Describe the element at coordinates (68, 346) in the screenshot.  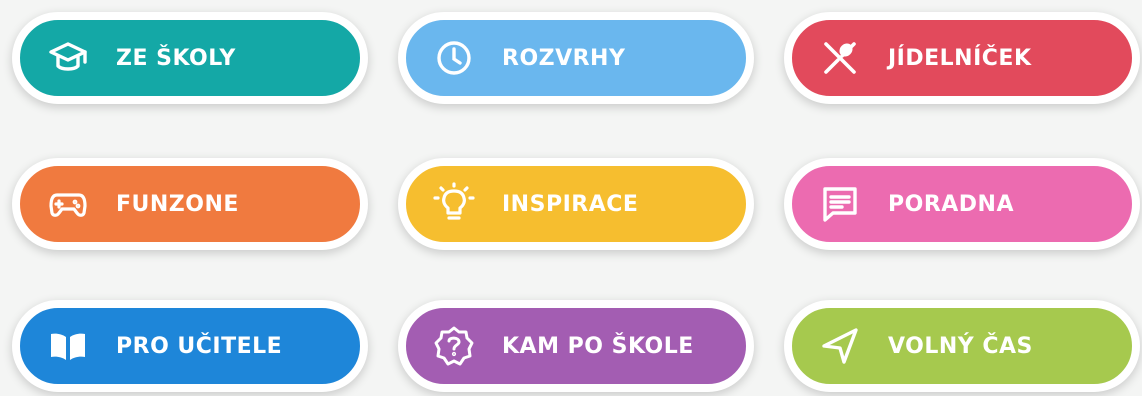
I see `open-book-icon` at that location.